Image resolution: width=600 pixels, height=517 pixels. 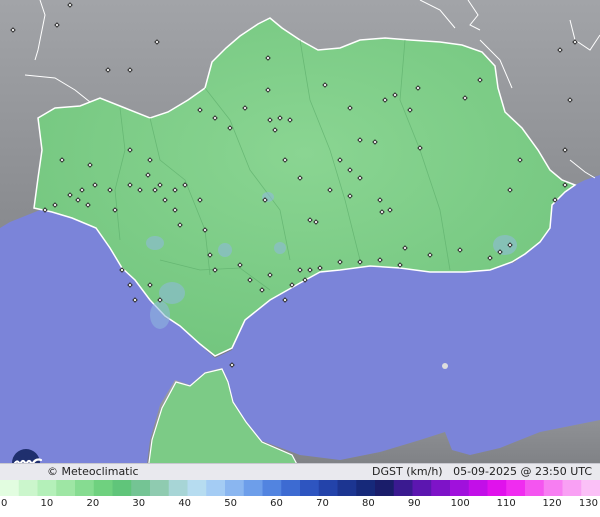 What do you see at coordinates (93, 503) in the screenshot?
I see `legend-tick-label: 20` at bounding box center [93, 503].